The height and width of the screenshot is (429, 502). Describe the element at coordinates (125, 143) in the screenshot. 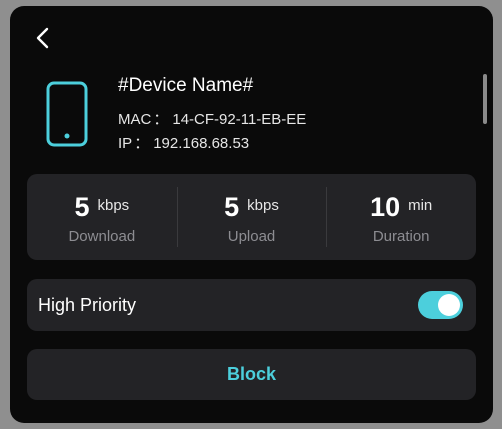

I see `ip-label: IP` at that location.